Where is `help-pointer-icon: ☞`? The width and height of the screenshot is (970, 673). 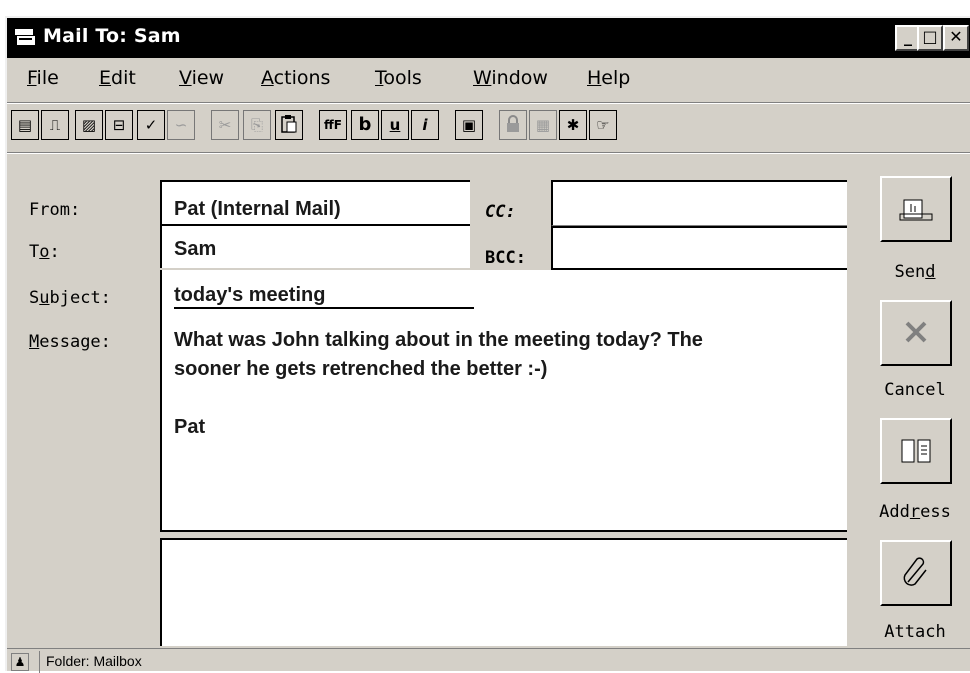
help-pointer-icon: ☞ is located at coordinates (603, 125).